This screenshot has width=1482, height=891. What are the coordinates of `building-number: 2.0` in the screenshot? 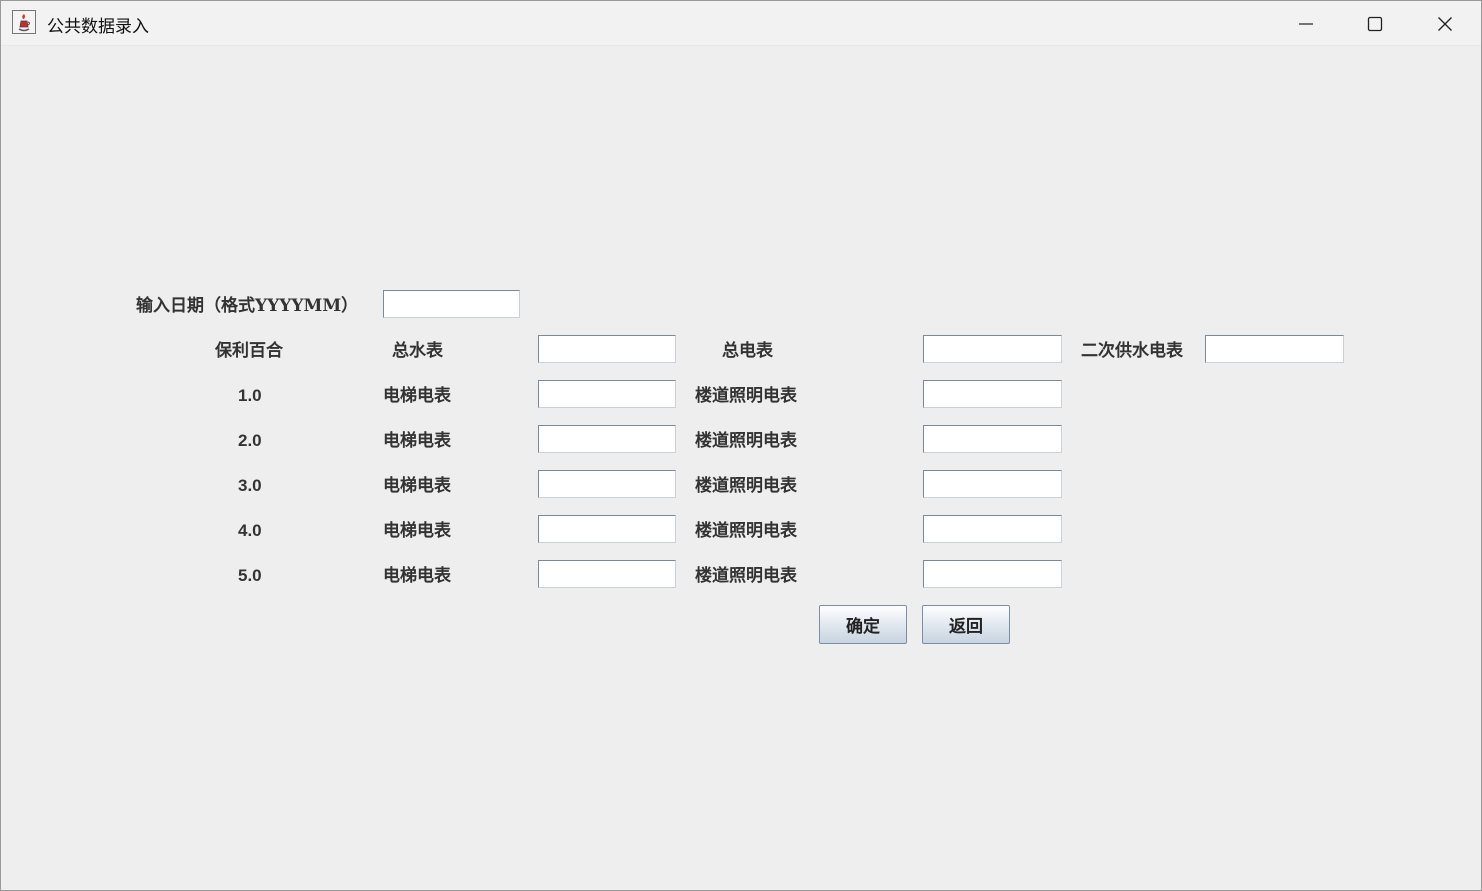 It's located at (250, 440).